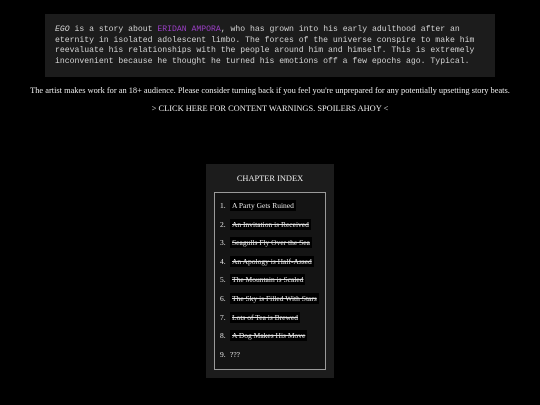  I want to click on chapter-title: The Mountain is Scaled, so click(268, 280).